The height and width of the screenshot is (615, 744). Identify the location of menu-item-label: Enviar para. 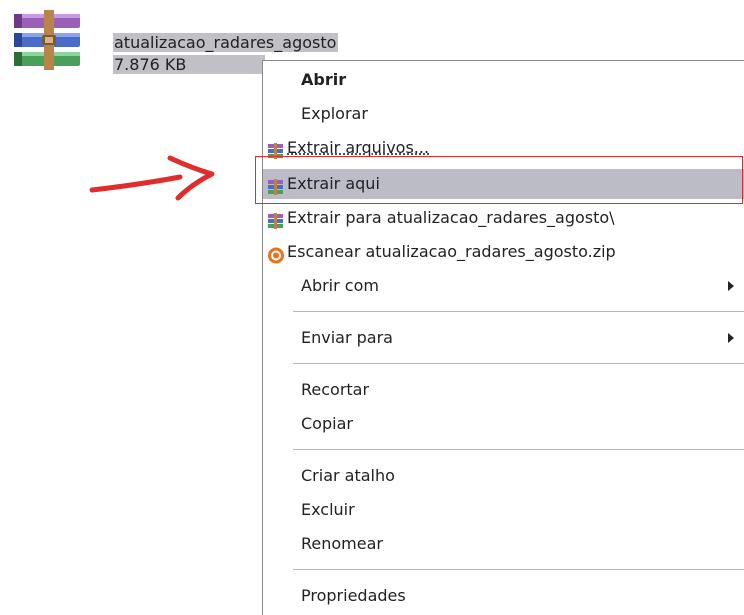
(347, 337).